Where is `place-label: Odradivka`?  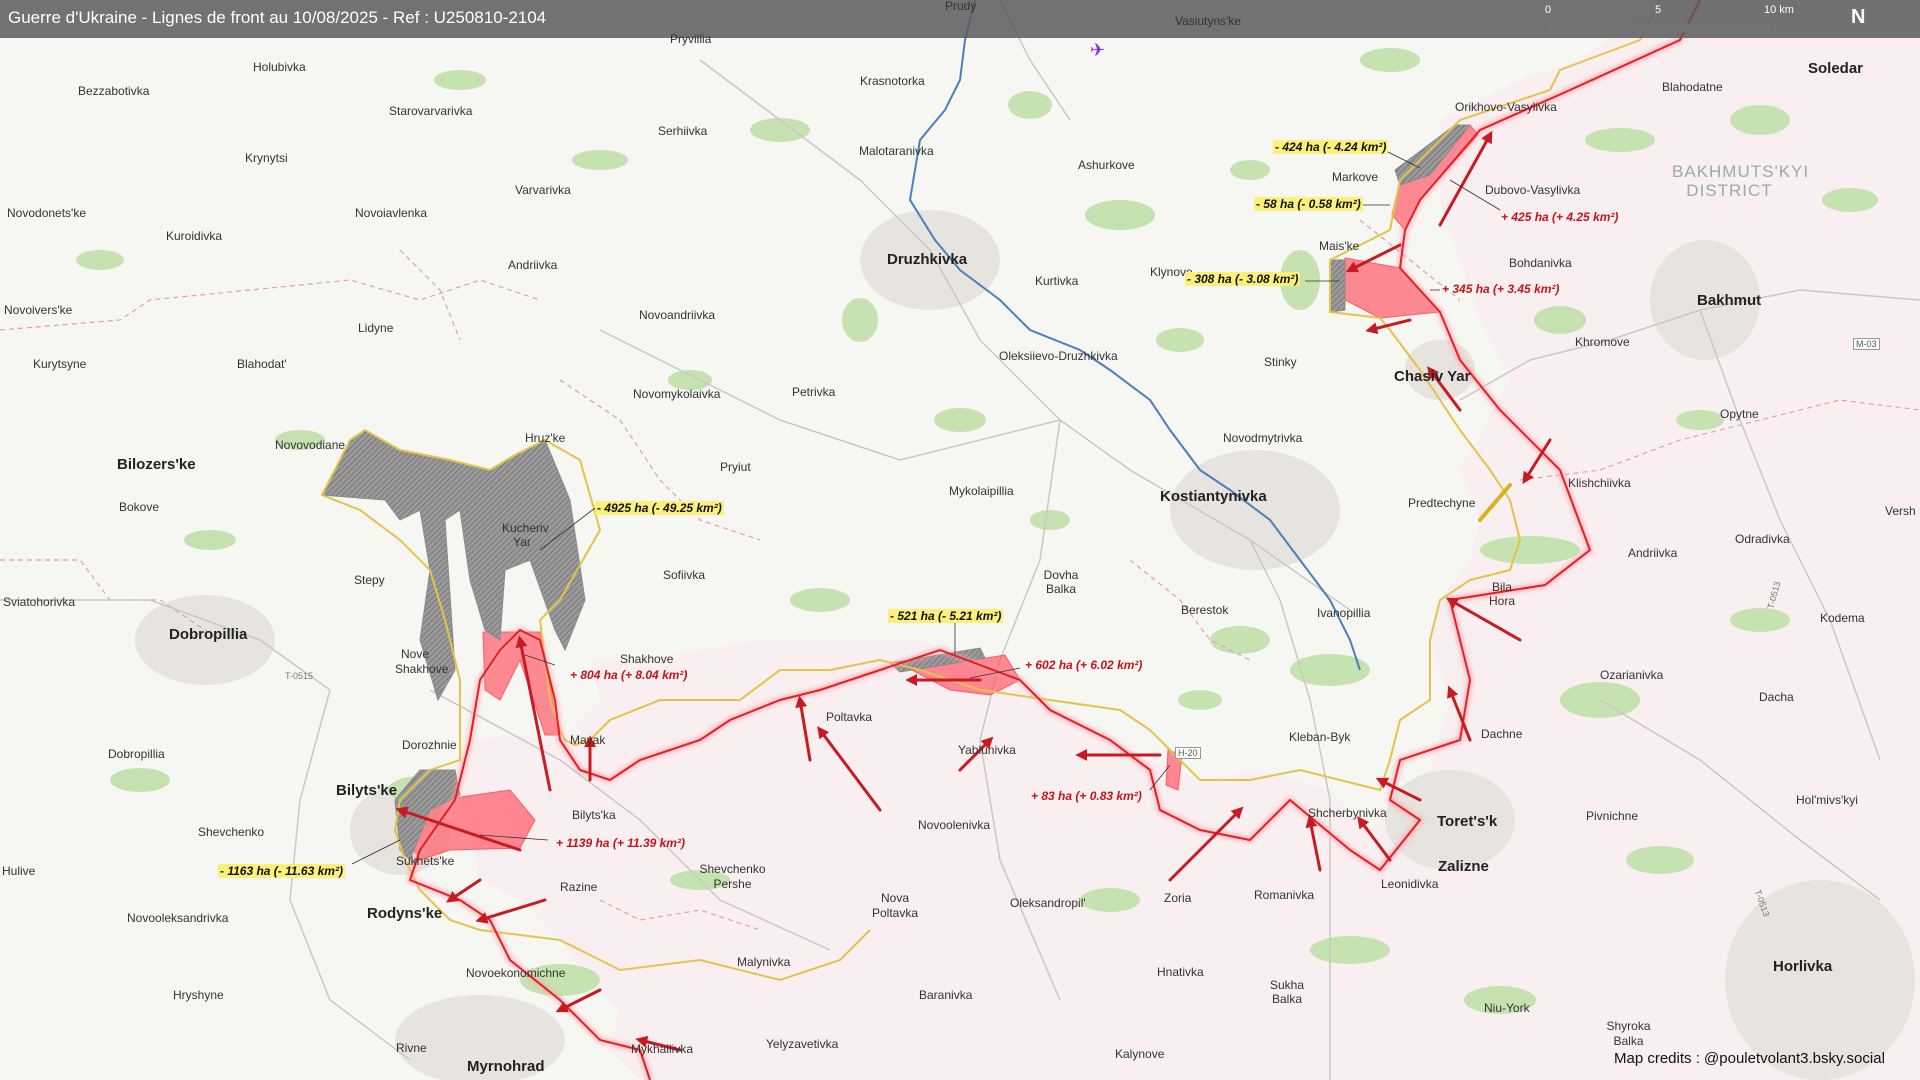
place-label: Odradivka is located at coordinates (1762, 539).